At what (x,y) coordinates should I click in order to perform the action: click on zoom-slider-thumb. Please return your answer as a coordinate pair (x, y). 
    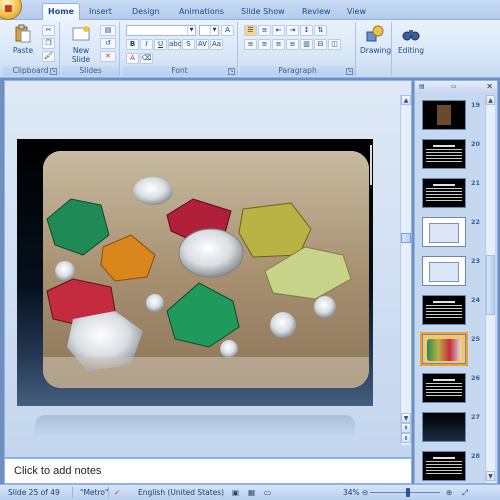
    Looking at the image, I should click on (408, 492).